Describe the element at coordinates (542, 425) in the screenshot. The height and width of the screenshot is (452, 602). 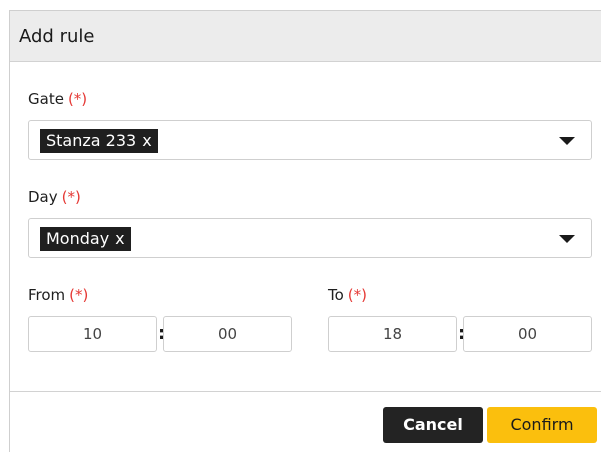
I see `confirm-button: Confirm` at that location.